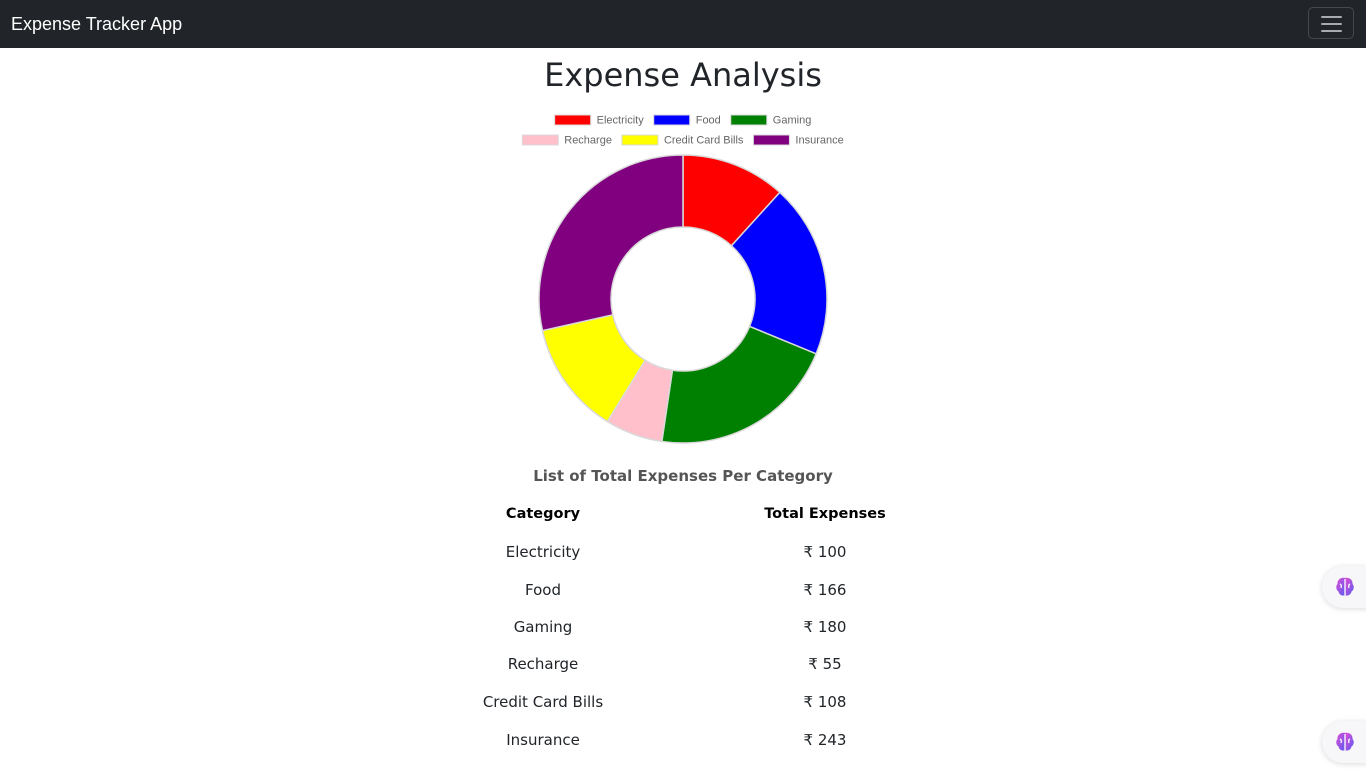  What do you see at coordinates (825, 590) in the screenshot?
I see `table-row-total: ₹ 166` at bounding box center [825, 590].